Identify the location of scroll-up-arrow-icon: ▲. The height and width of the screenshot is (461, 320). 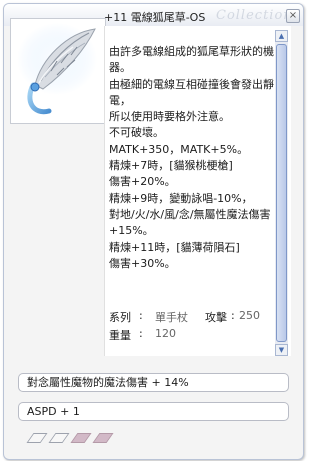
(281, 36).